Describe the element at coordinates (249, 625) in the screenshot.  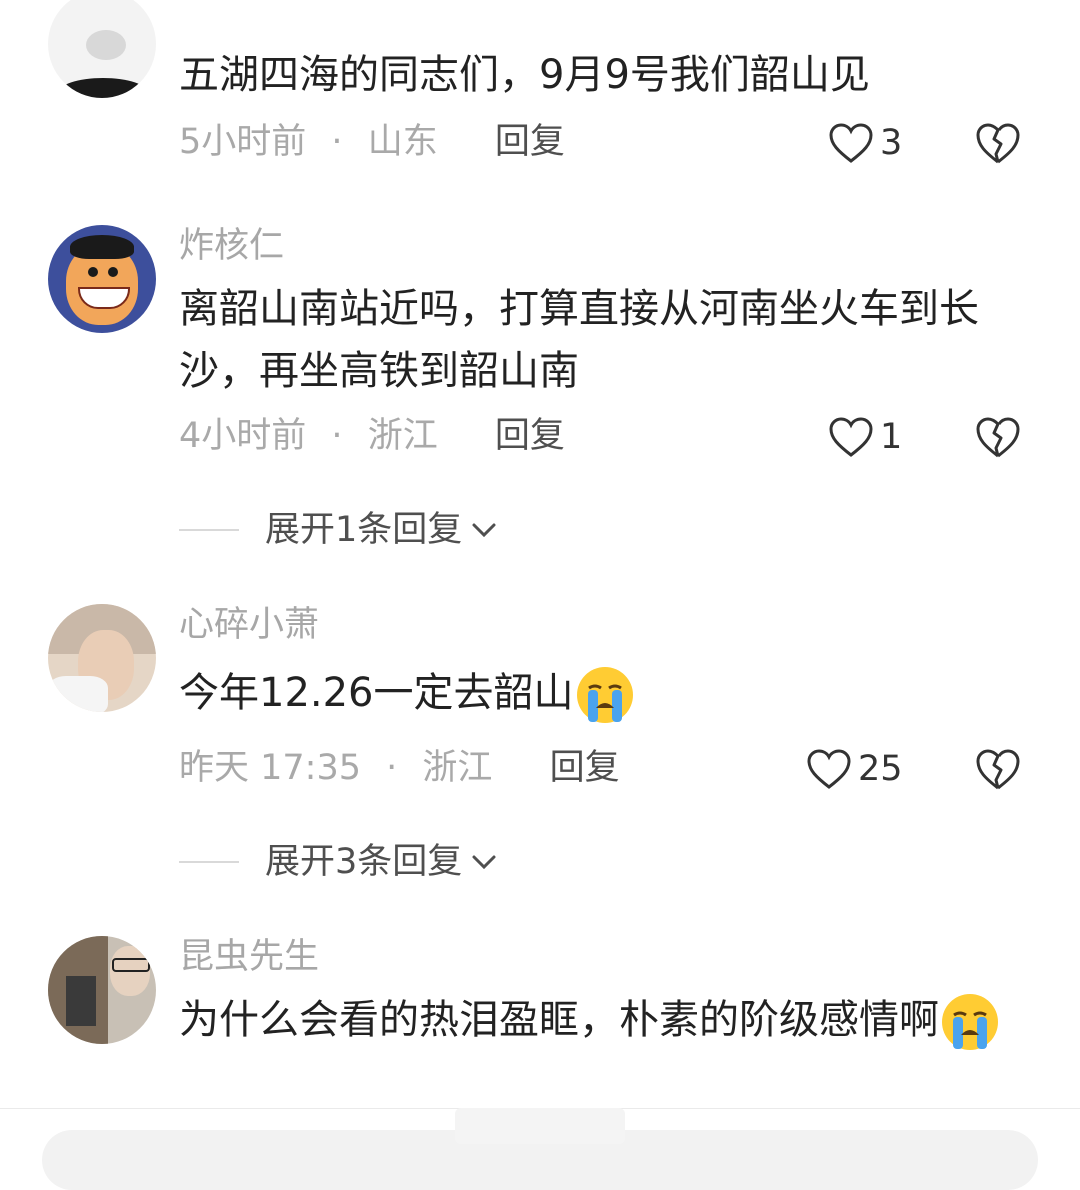
I see `comment-username: 心碎小萧` at that location.